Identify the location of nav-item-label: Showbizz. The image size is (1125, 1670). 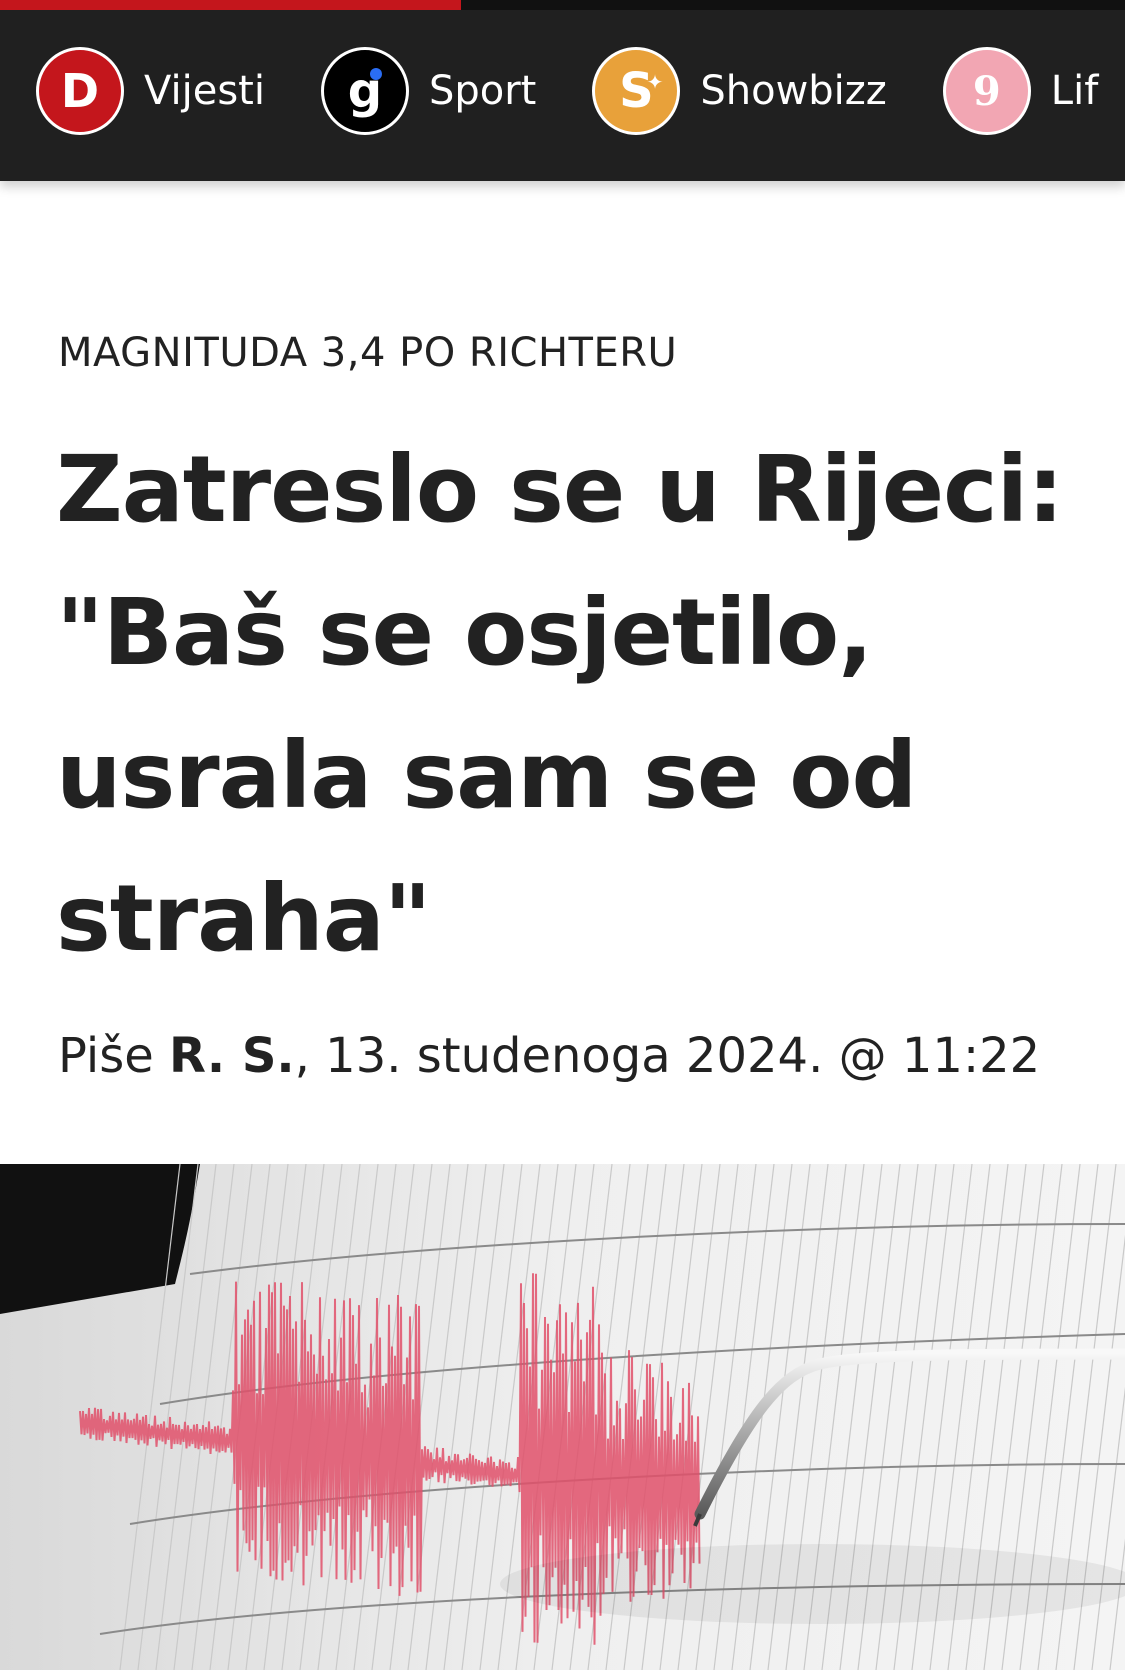
(793, 91).